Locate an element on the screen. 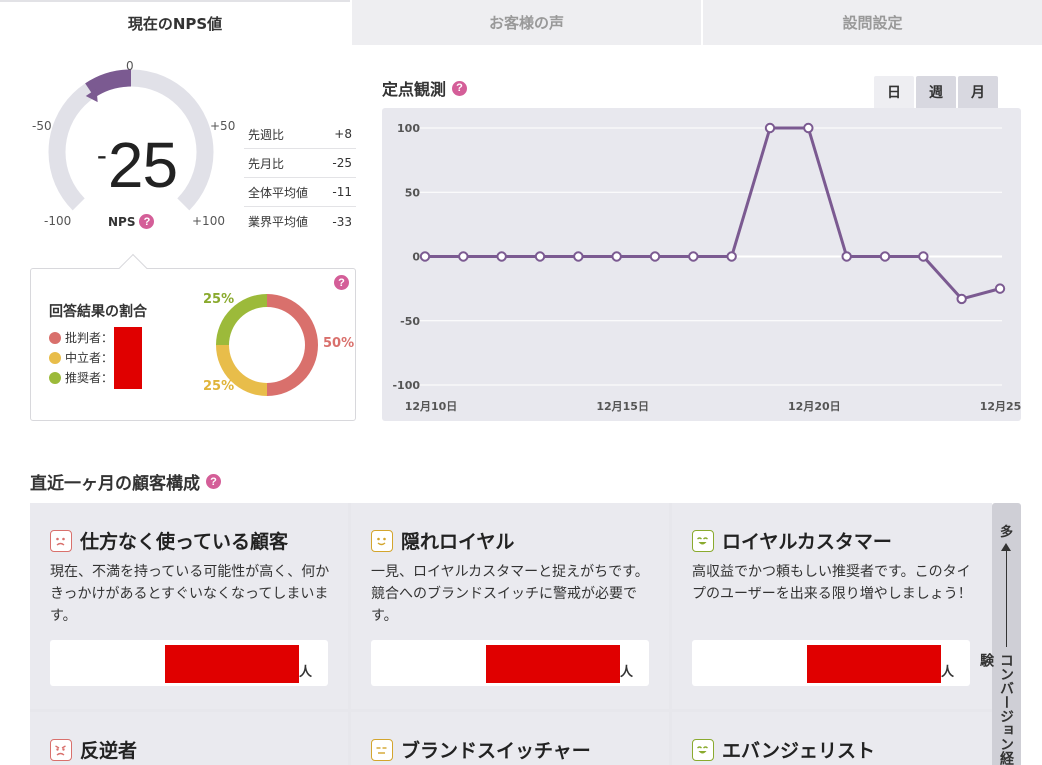 Image resolution: width=1042 pixels, height=765 pixels. card-title: ロイヤルカスタマー is located at coordinates (792, 540).